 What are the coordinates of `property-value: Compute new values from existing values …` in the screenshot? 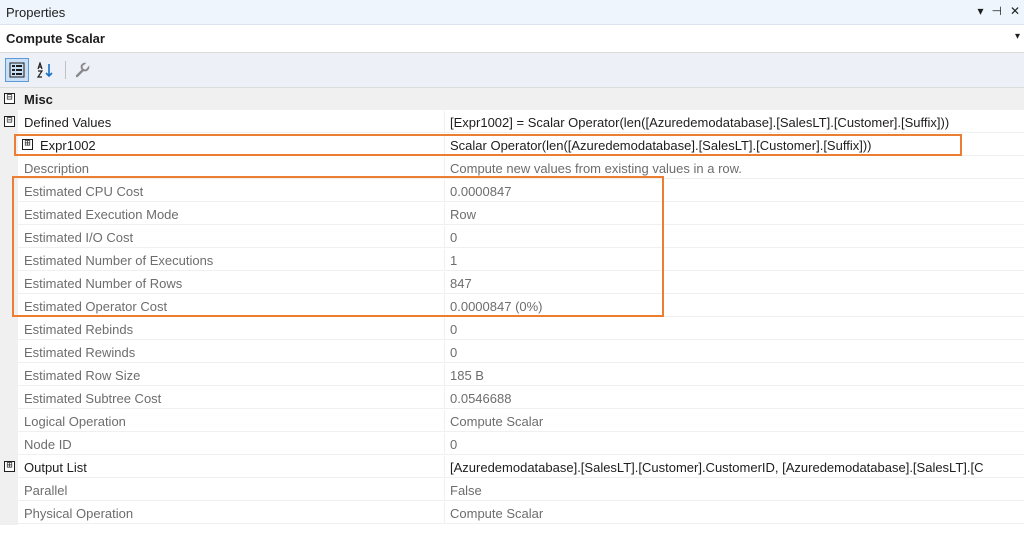 It's located at (734, 168).